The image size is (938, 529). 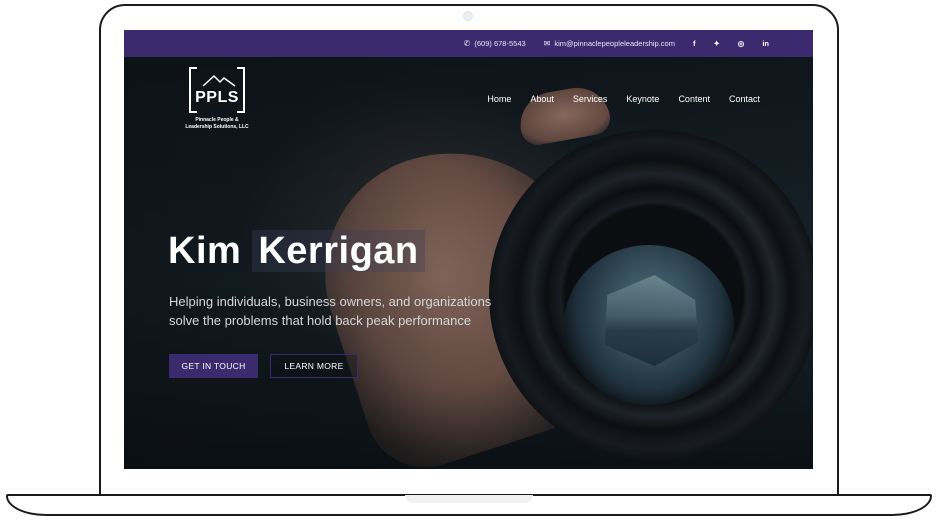 What do you see at coordinates (642, 99) in the screenshot?
I see `nav-keynote: Keynote` at bounding box center [642, 99].